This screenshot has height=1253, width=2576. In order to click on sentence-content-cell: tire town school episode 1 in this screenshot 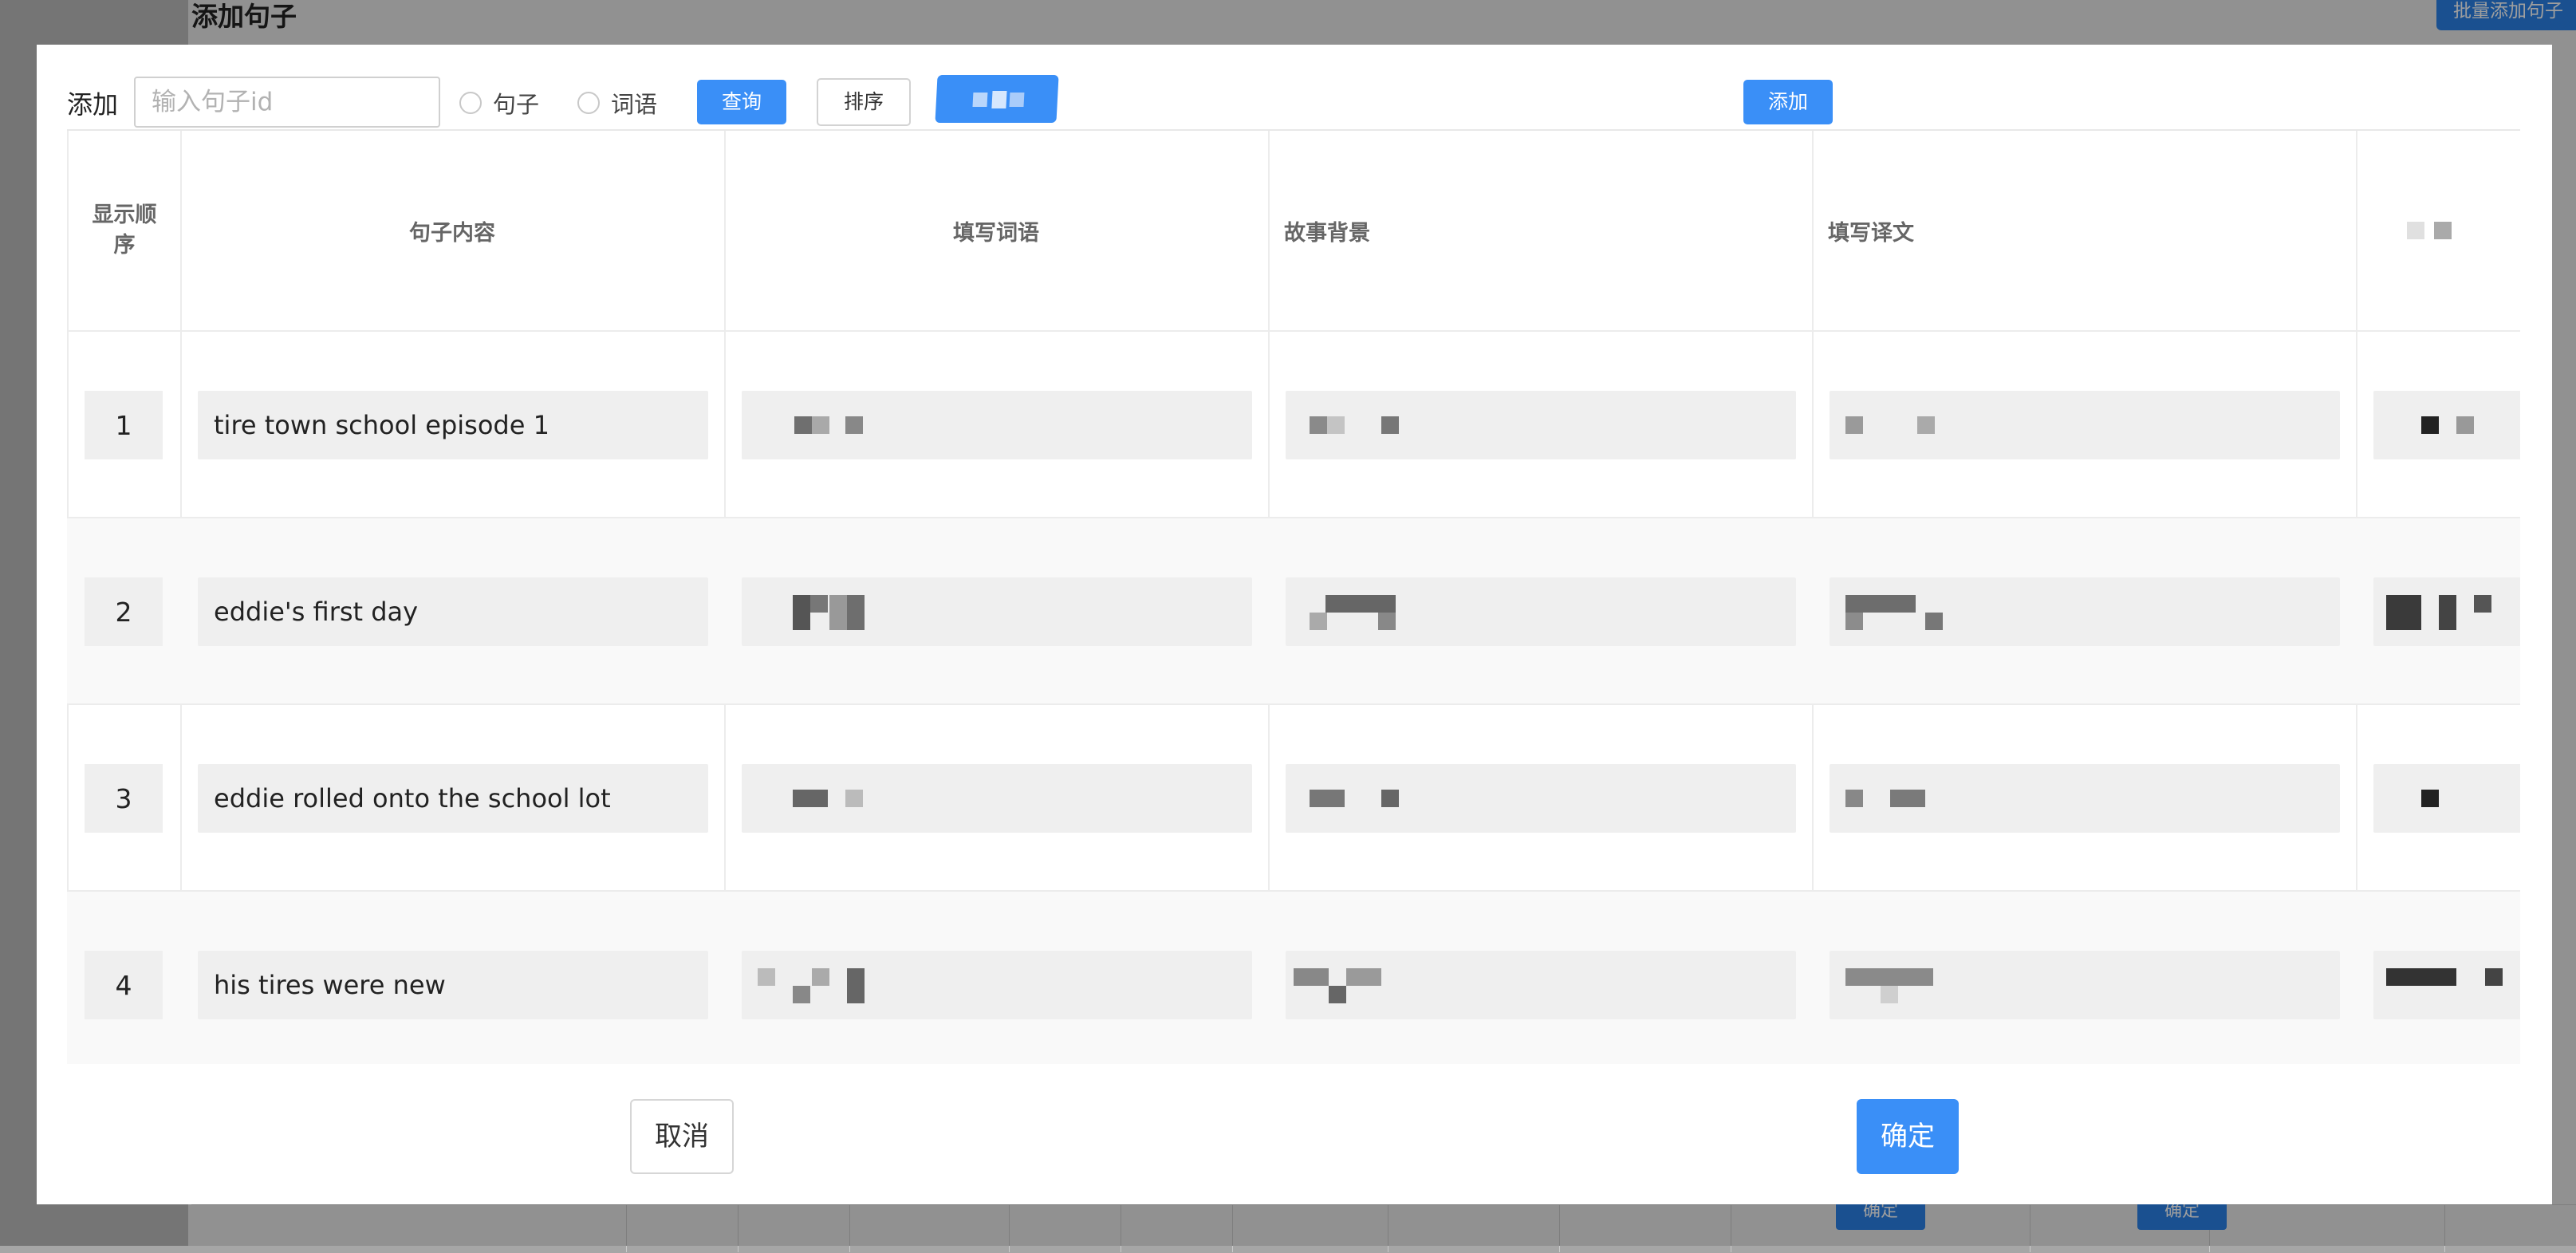, I will do `click(453, 425)`.